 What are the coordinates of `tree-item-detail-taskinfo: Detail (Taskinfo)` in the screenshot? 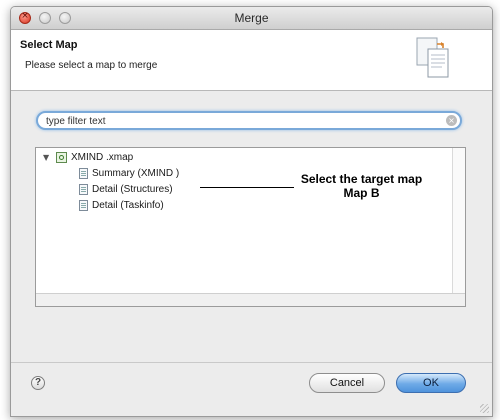 It's located at (121, 205).